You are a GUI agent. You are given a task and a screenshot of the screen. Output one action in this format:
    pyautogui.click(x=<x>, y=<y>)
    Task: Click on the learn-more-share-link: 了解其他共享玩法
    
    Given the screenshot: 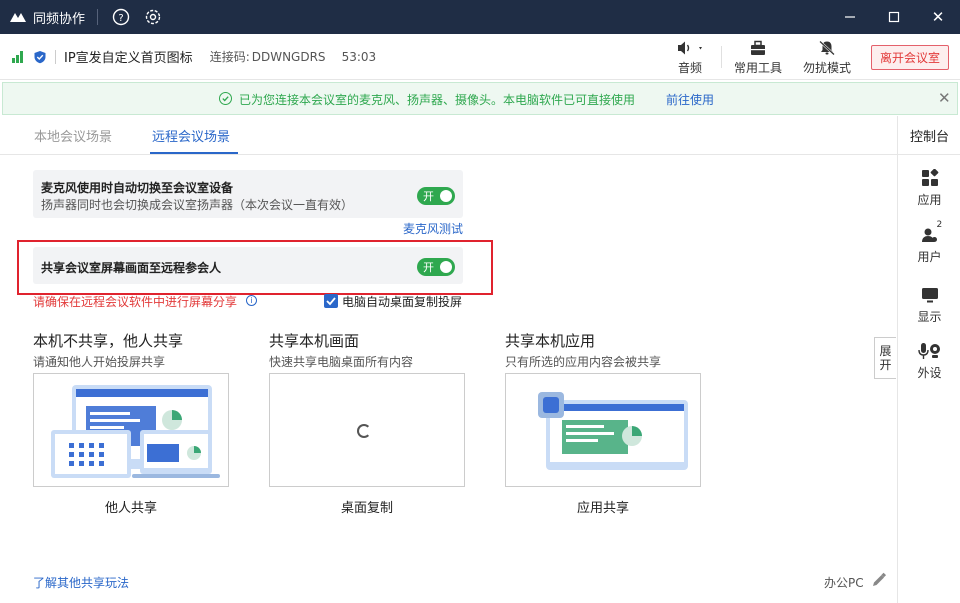 What is the action you would take?
    pyautogui.click(x=81, y=582)
    